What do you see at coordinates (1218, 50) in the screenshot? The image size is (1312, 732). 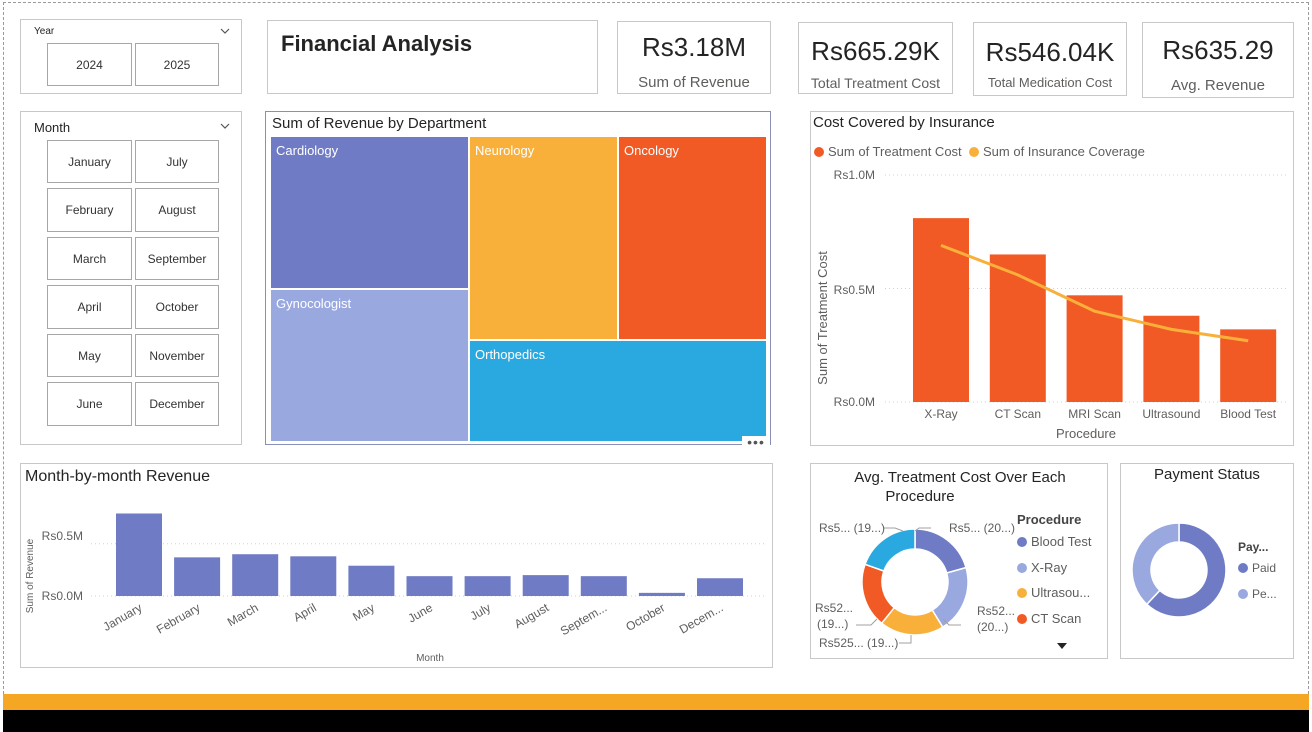 I see `kpi-value: Rs635.29` at bounding box center [1218, 50].